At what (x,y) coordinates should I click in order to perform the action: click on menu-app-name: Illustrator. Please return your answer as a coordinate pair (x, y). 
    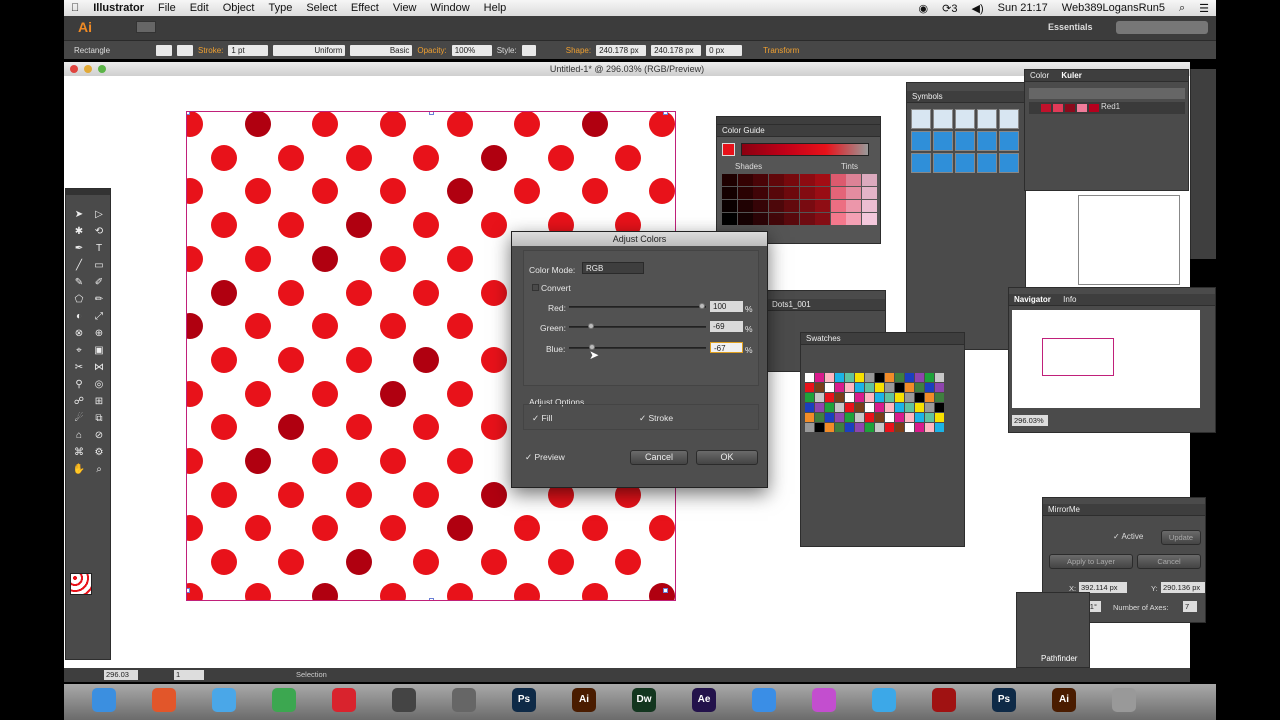
    Looking at the image, I should click on (118, 8).